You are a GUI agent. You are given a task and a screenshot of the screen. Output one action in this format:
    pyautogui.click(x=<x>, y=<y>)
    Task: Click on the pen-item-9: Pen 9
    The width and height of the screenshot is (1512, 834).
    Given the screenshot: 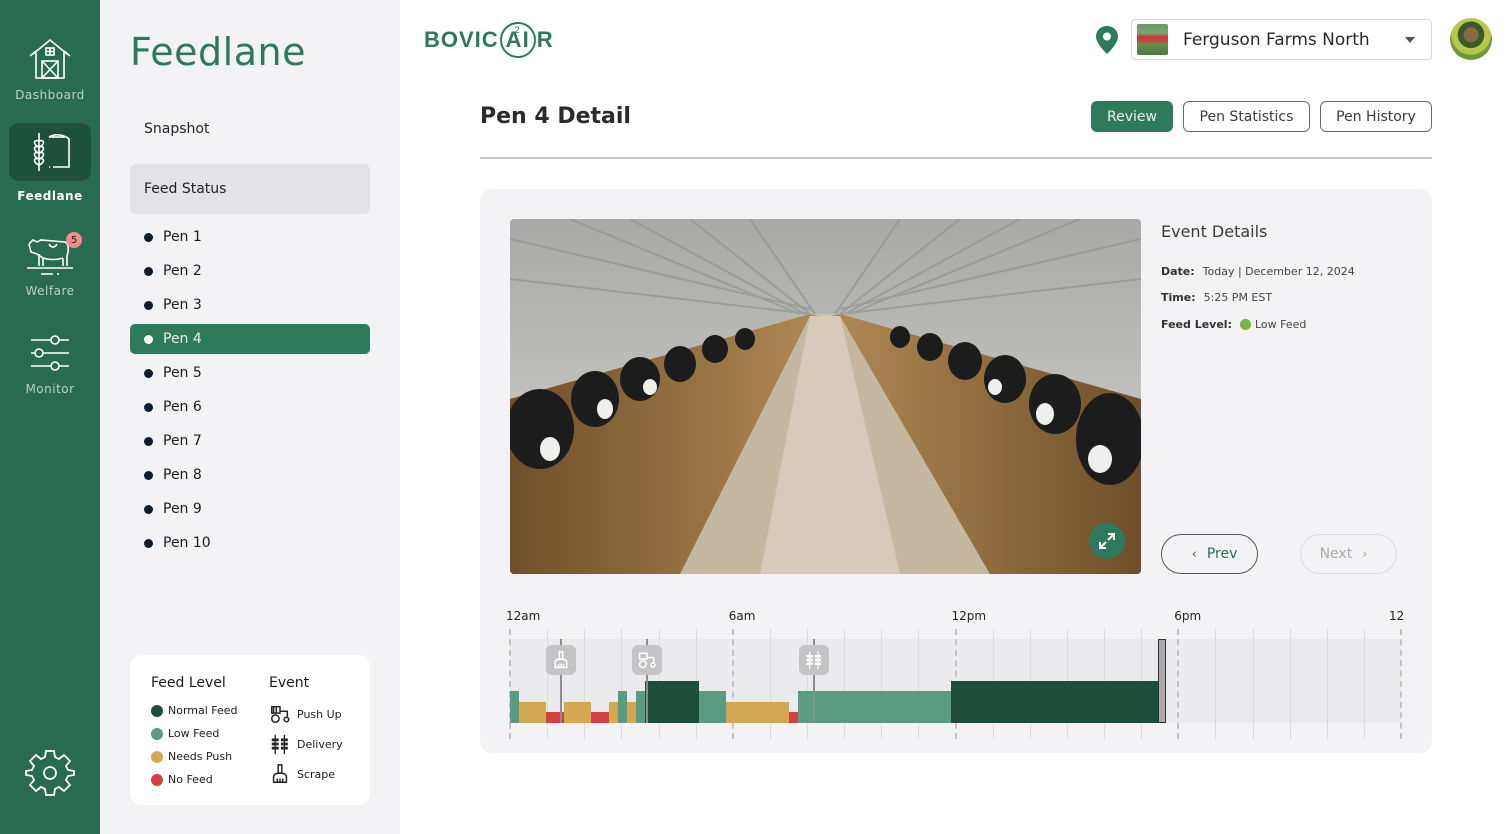 What is the action you would take?
    pyautogui.click(x=250, y=509)
    